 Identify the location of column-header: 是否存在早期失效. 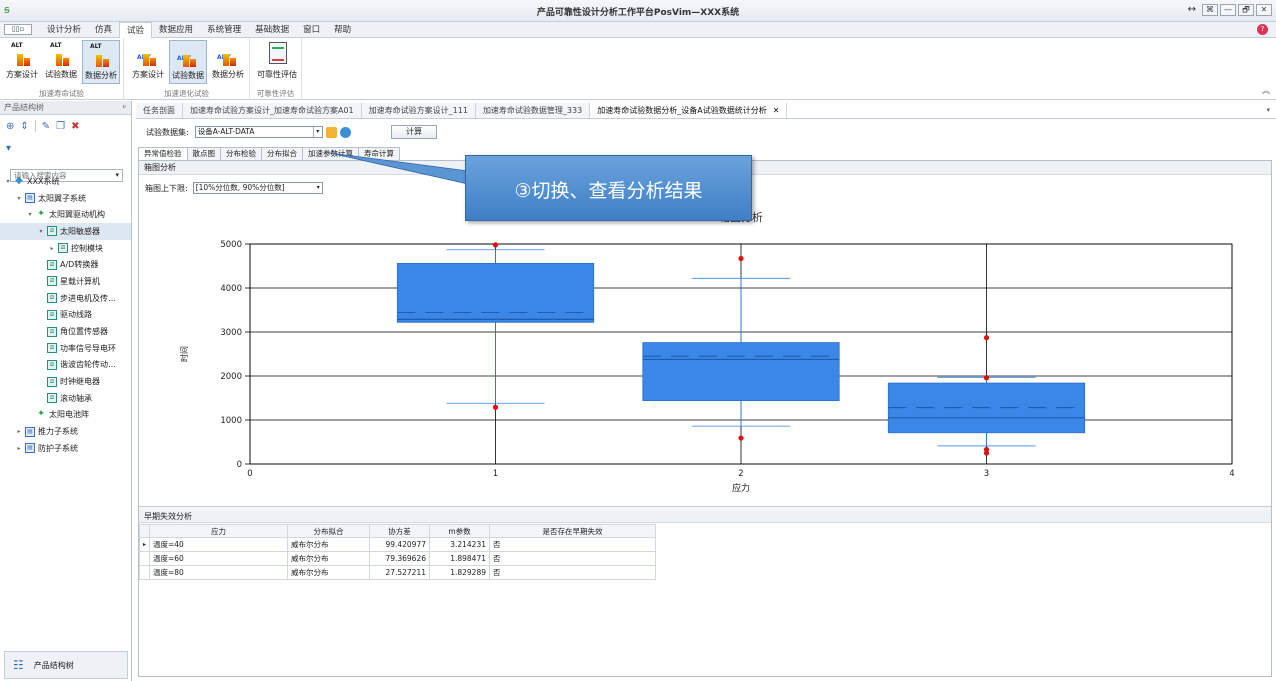
(572, 531).